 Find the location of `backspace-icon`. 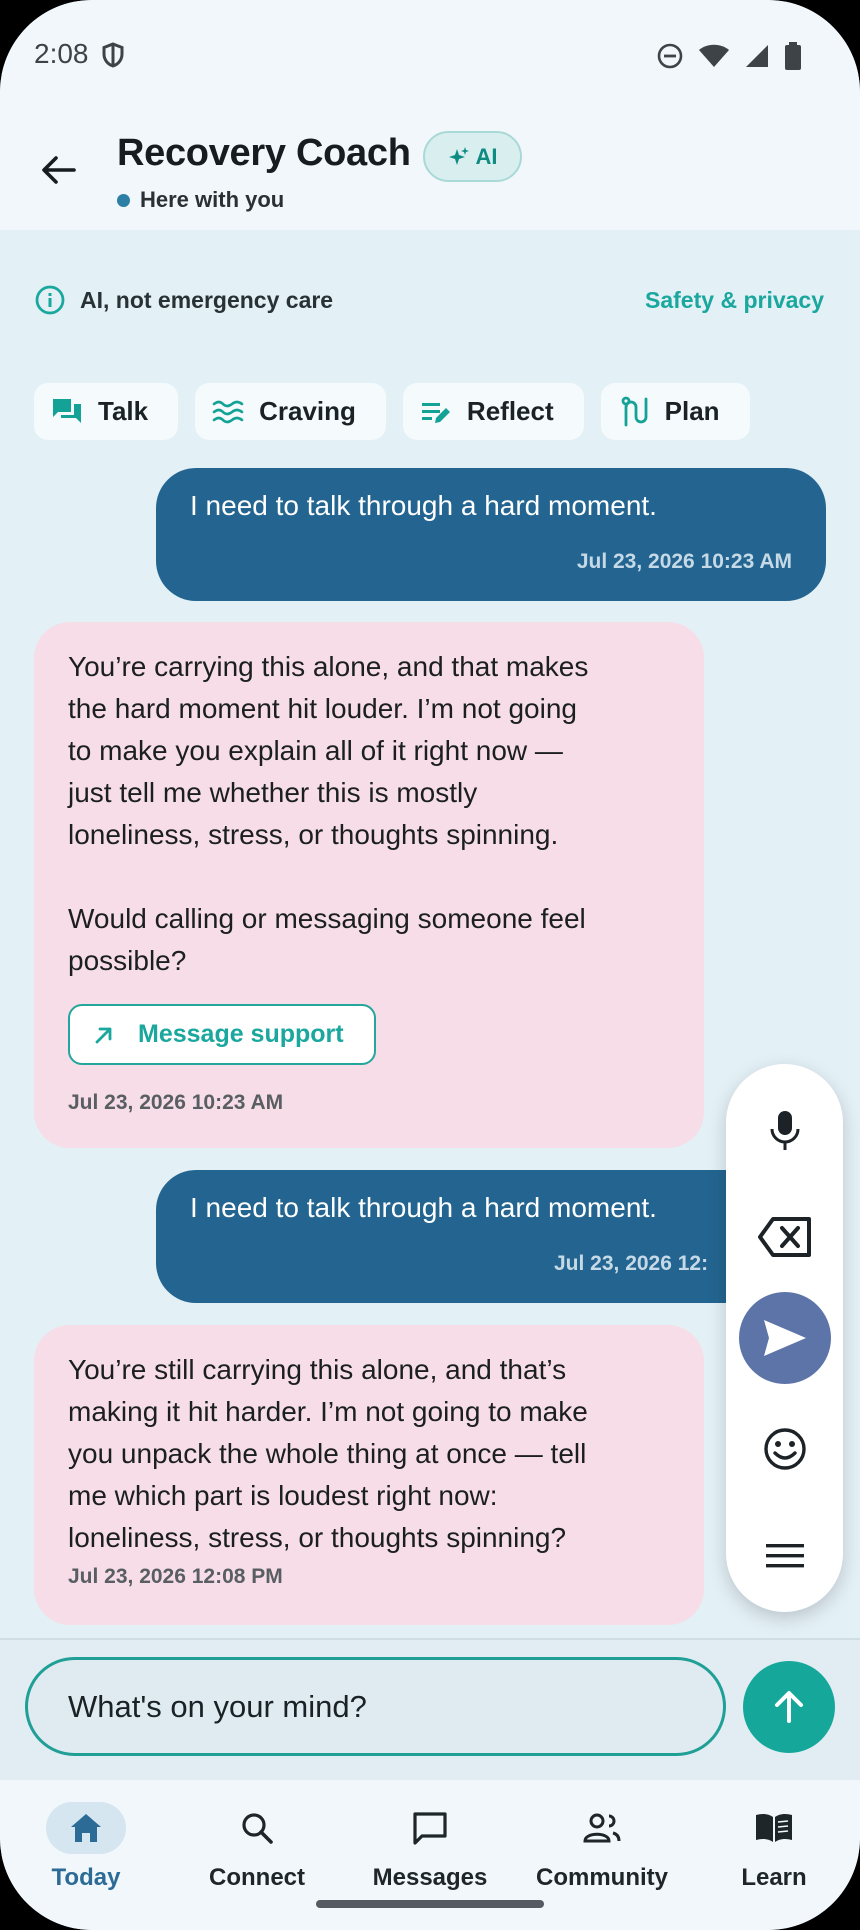

backspace-icon is located at coordinates (784, 1237).